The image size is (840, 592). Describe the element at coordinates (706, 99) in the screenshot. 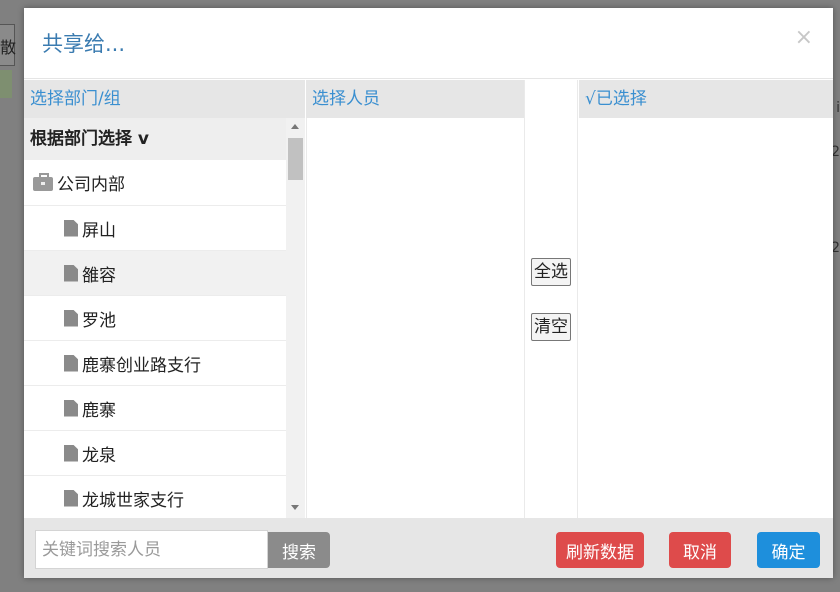

I see `selected-column-header: √已选择` at that location.